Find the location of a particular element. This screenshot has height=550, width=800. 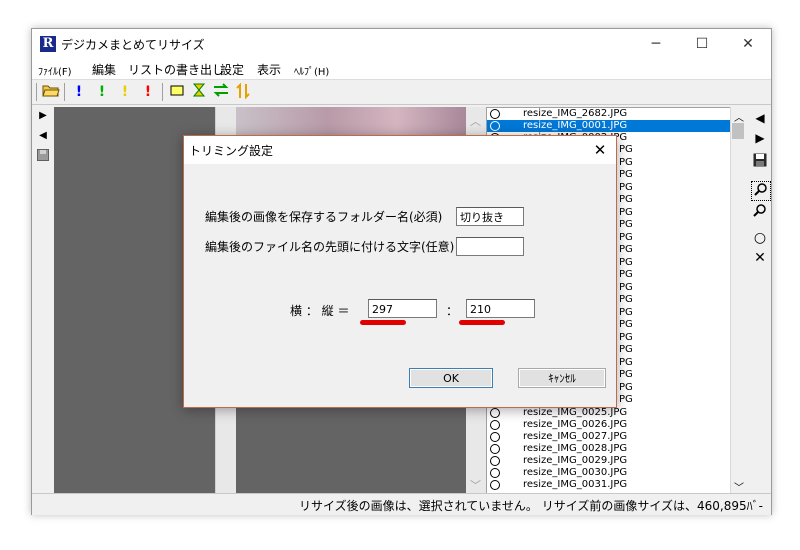

file-list-item: resize_IMG_0001.JPG is located at coordinates (609, 126).